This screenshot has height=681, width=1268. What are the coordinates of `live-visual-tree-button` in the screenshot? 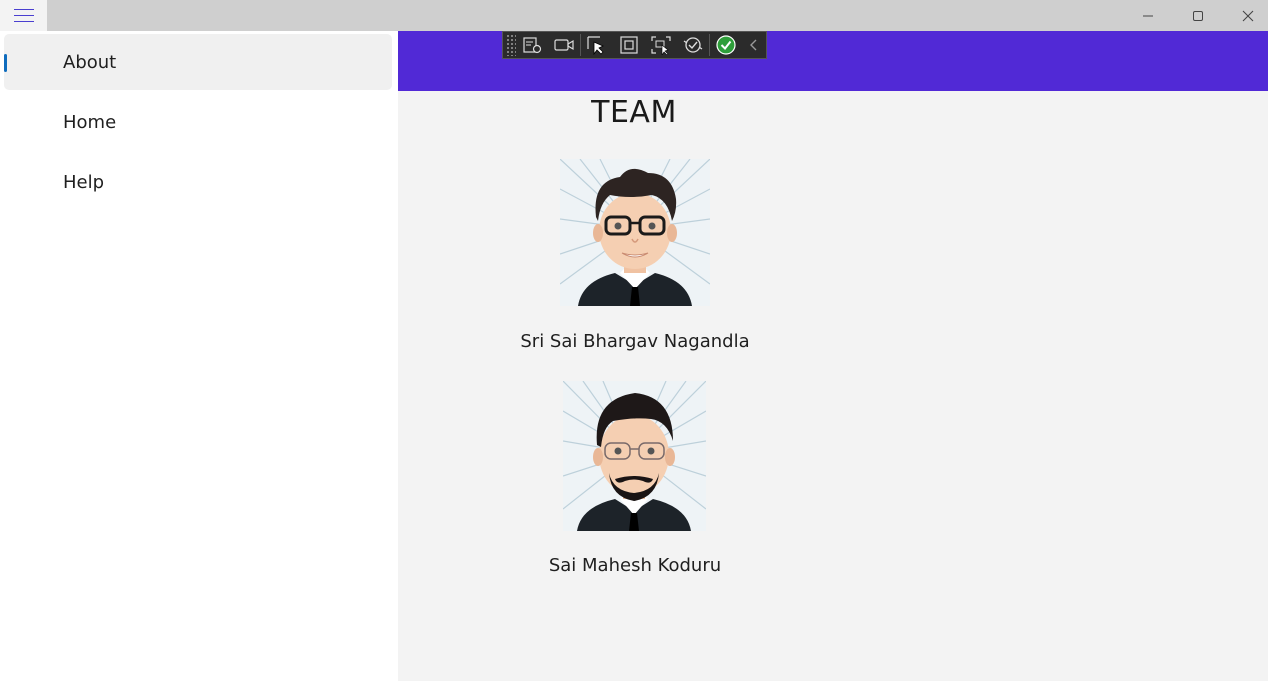 It's located at (532, 45).